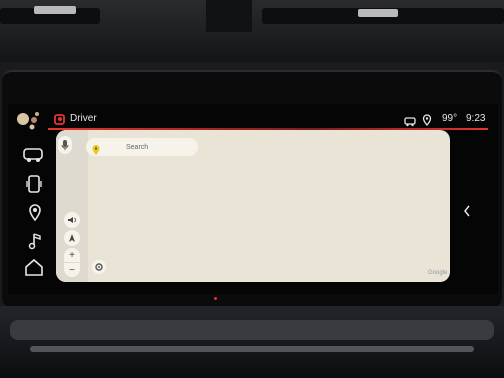  I want to click on app-rail, so click(36, 210).